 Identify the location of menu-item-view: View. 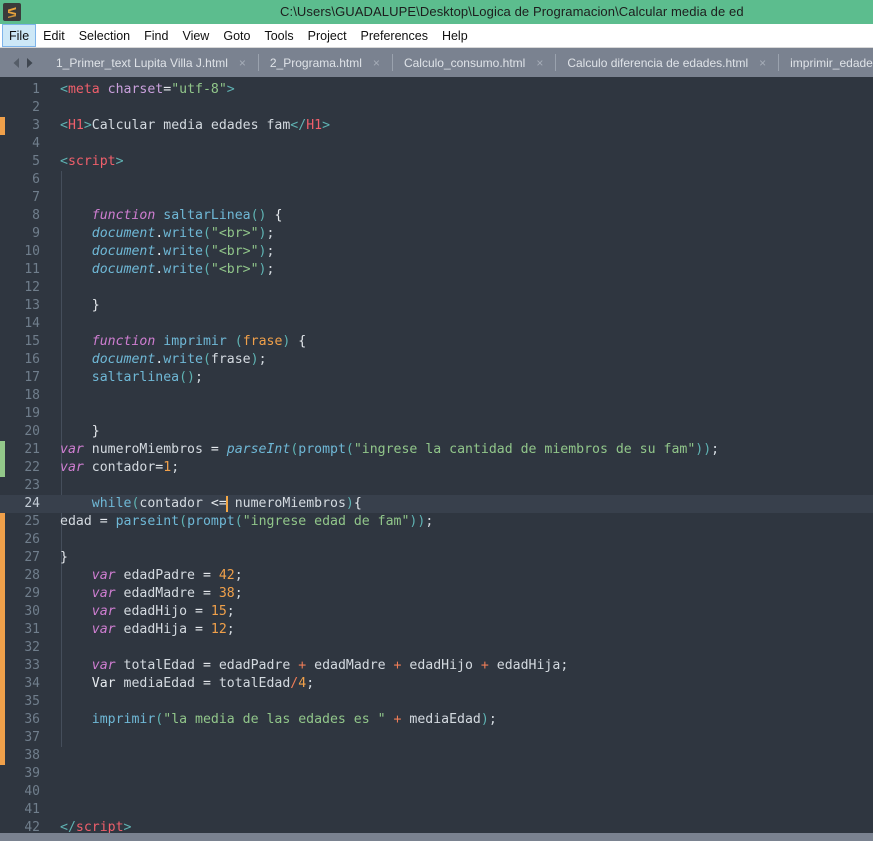
(195, 35).